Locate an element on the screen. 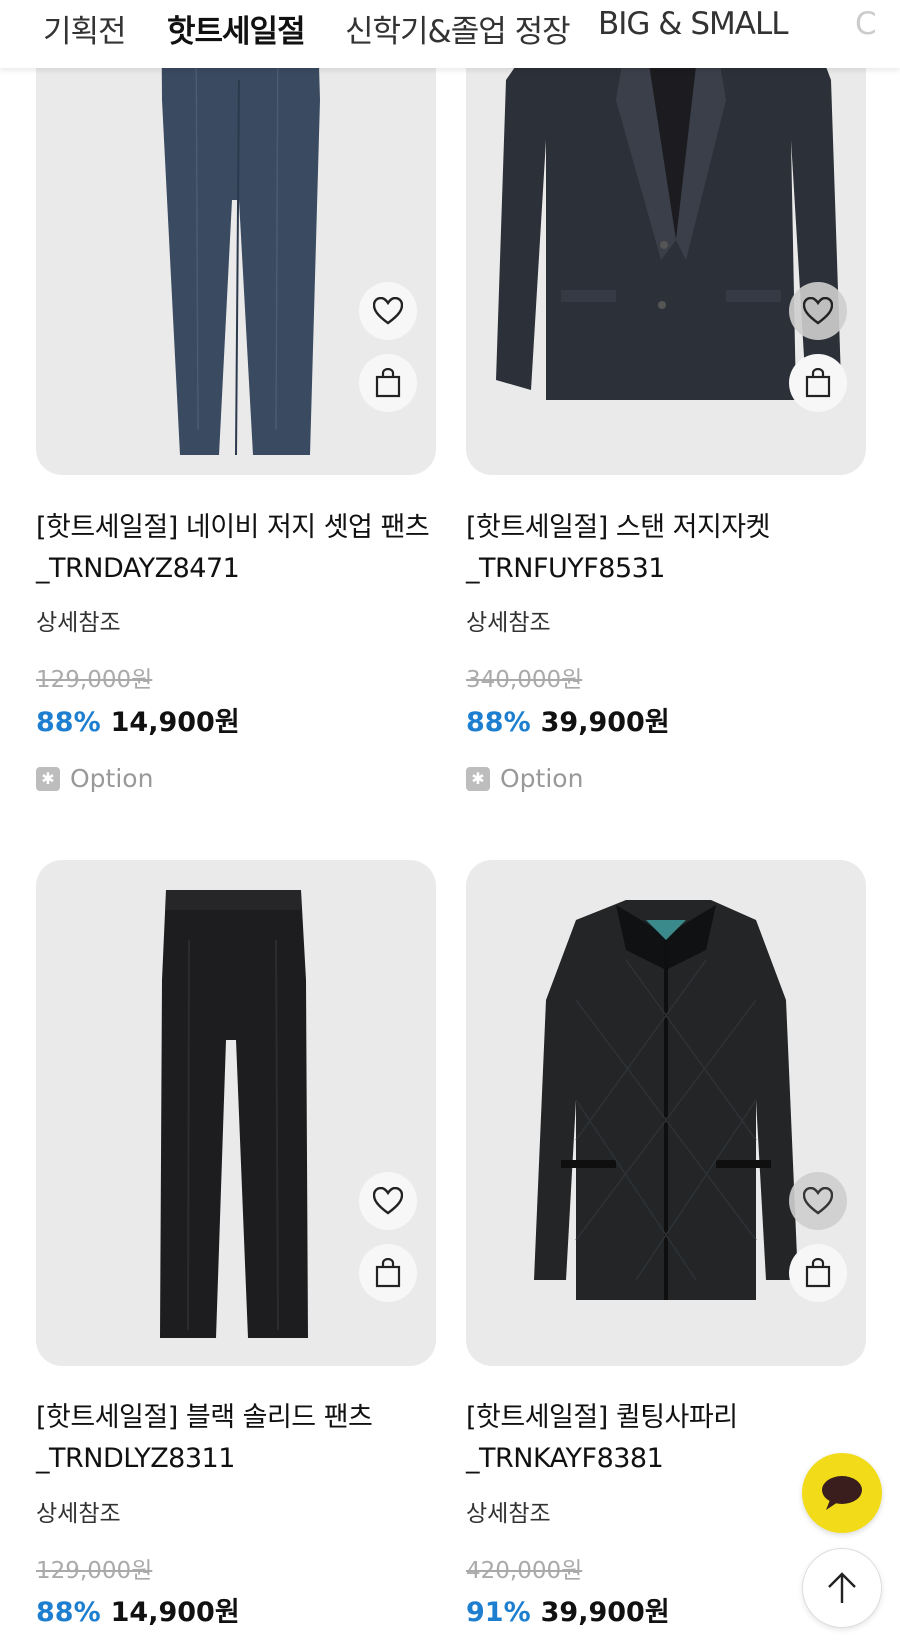 The image size is (900, 1645). category-tab-bar: 기획전 핫트세일절 신학기&졸업 정장 BIG & SMALL C is located at coordinates (450, 34).